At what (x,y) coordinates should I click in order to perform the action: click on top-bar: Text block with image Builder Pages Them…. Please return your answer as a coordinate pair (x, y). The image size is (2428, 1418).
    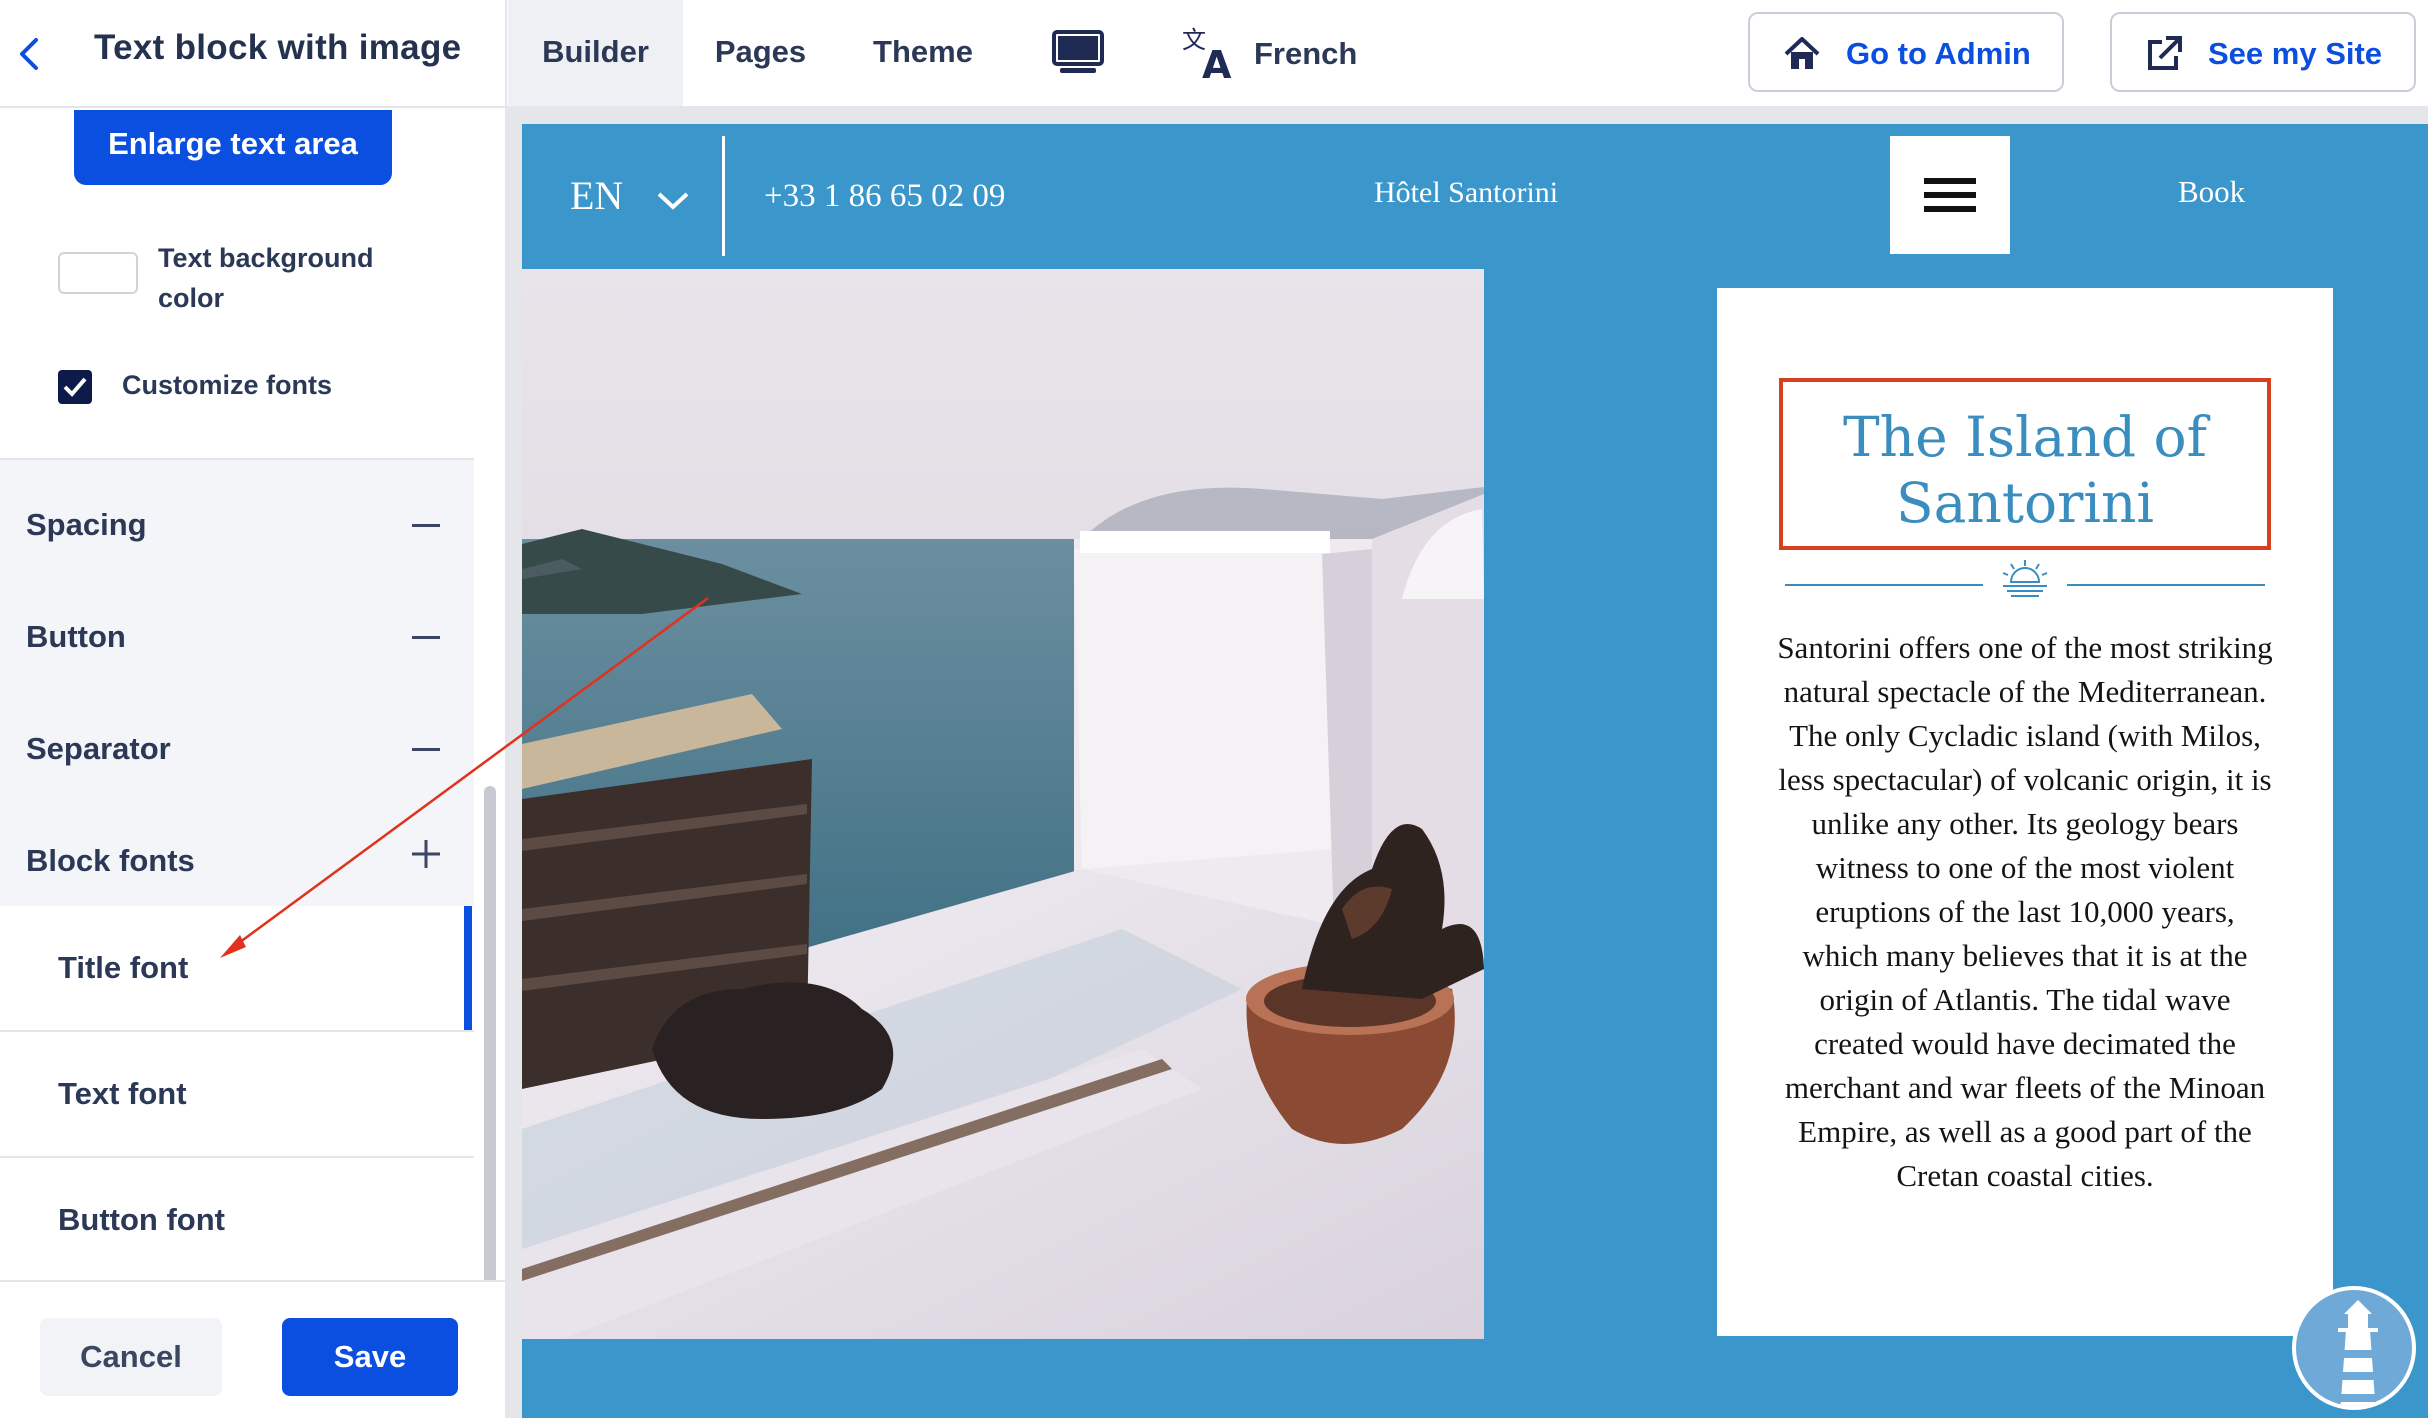
    Looking at the image, I should click on (1214, 54).